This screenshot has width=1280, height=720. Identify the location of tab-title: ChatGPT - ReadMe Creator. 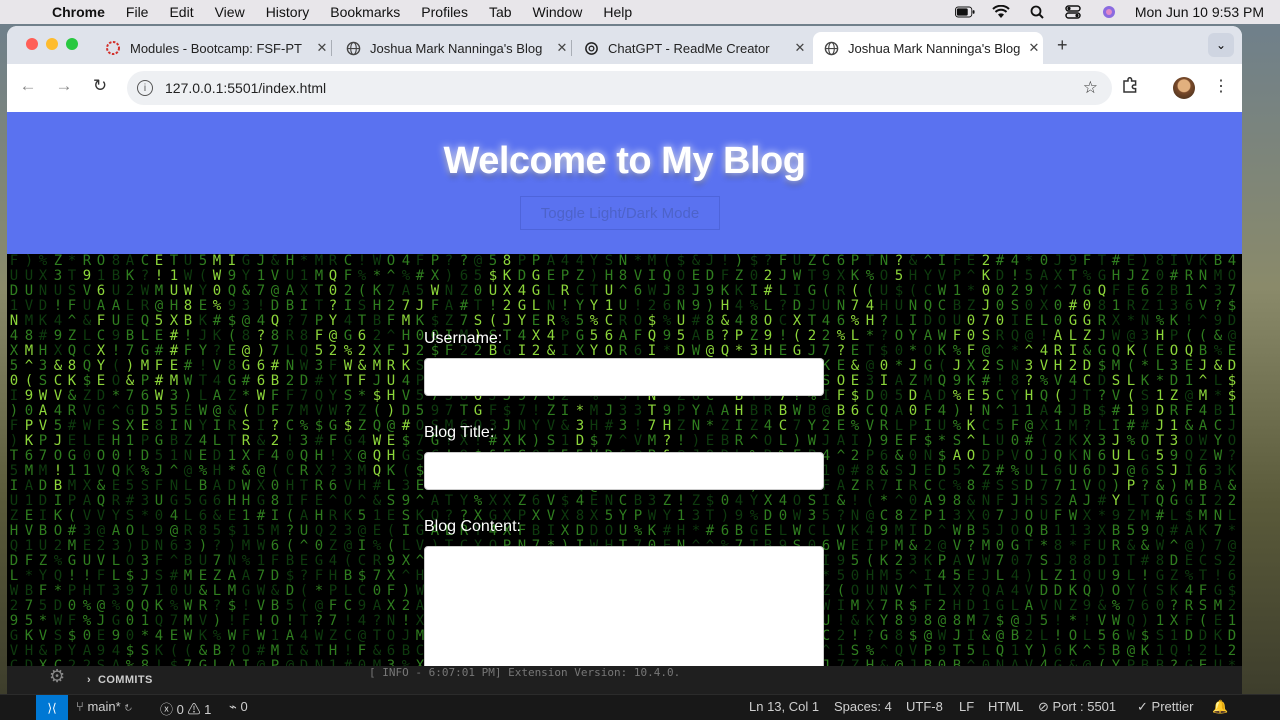
(689, 48).